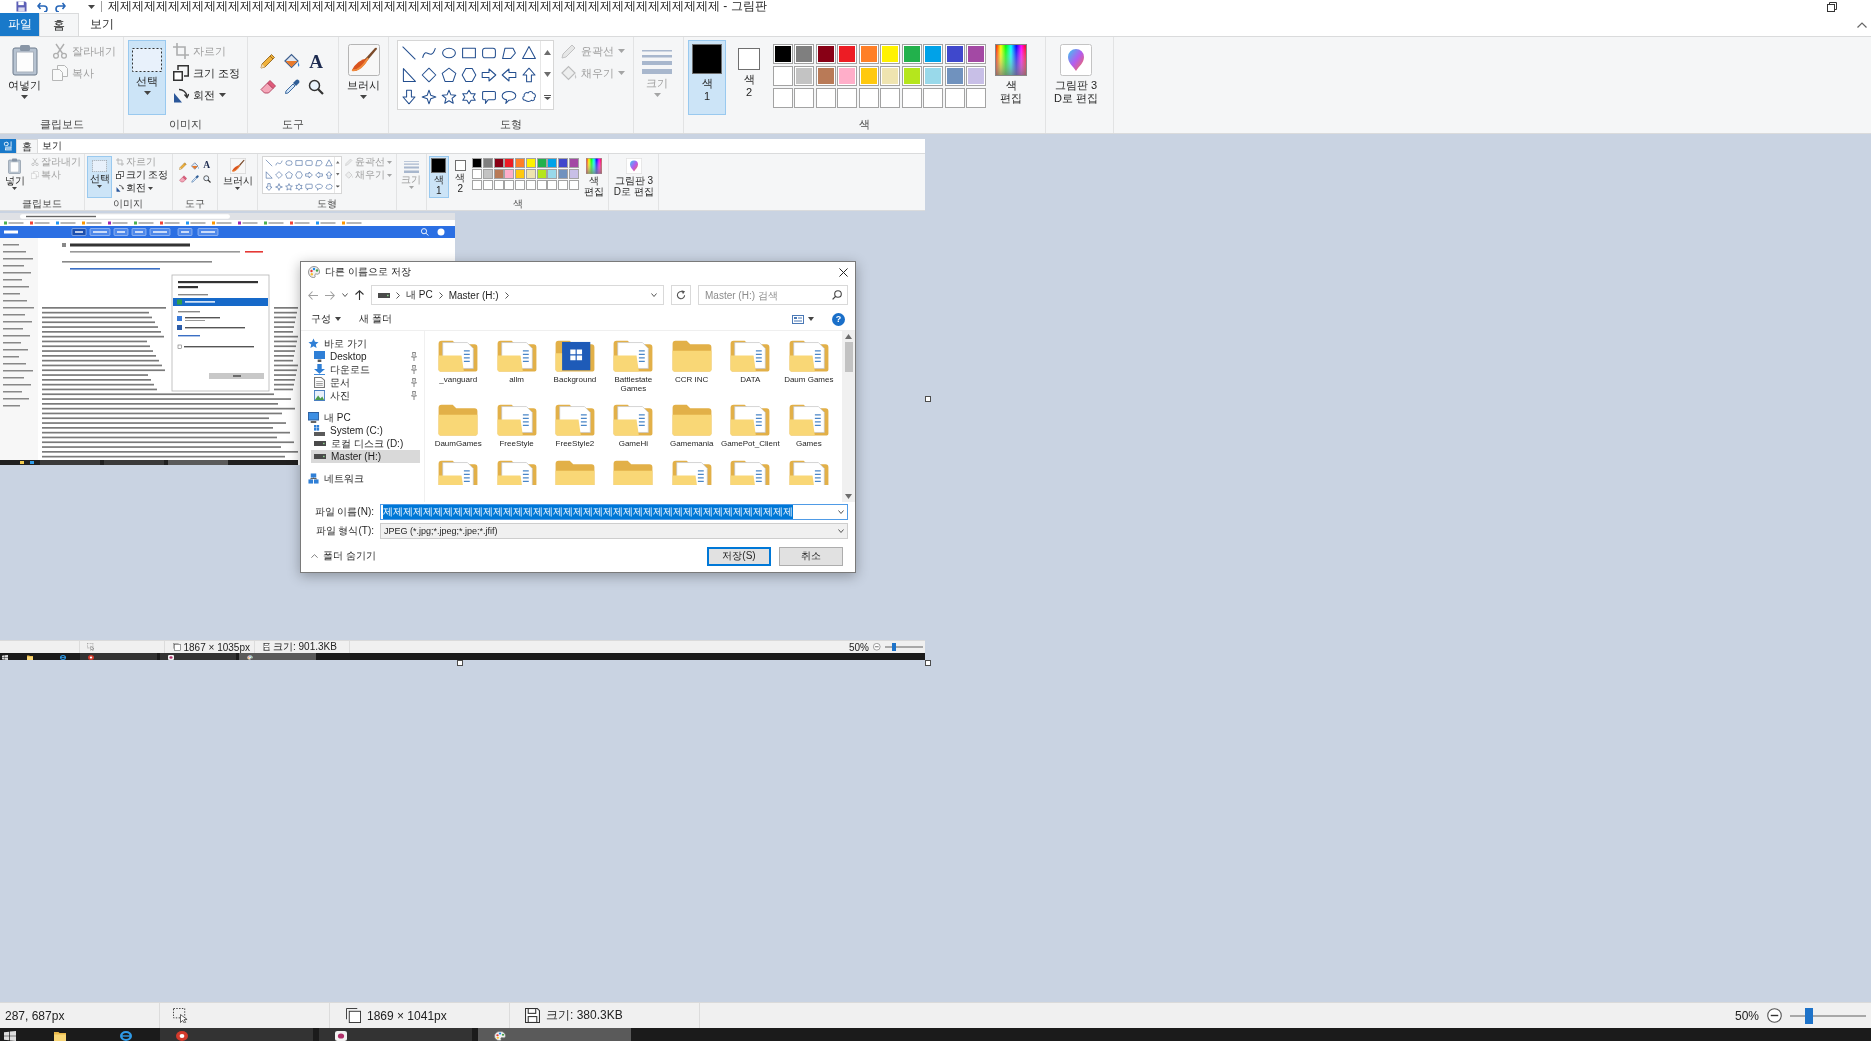 This screenshot has height=1041, width=1871. What do you see at coordinates (449, 75) in the screenshot?
I see `pentagon-shape-icon` at bounding box center [449, 75].